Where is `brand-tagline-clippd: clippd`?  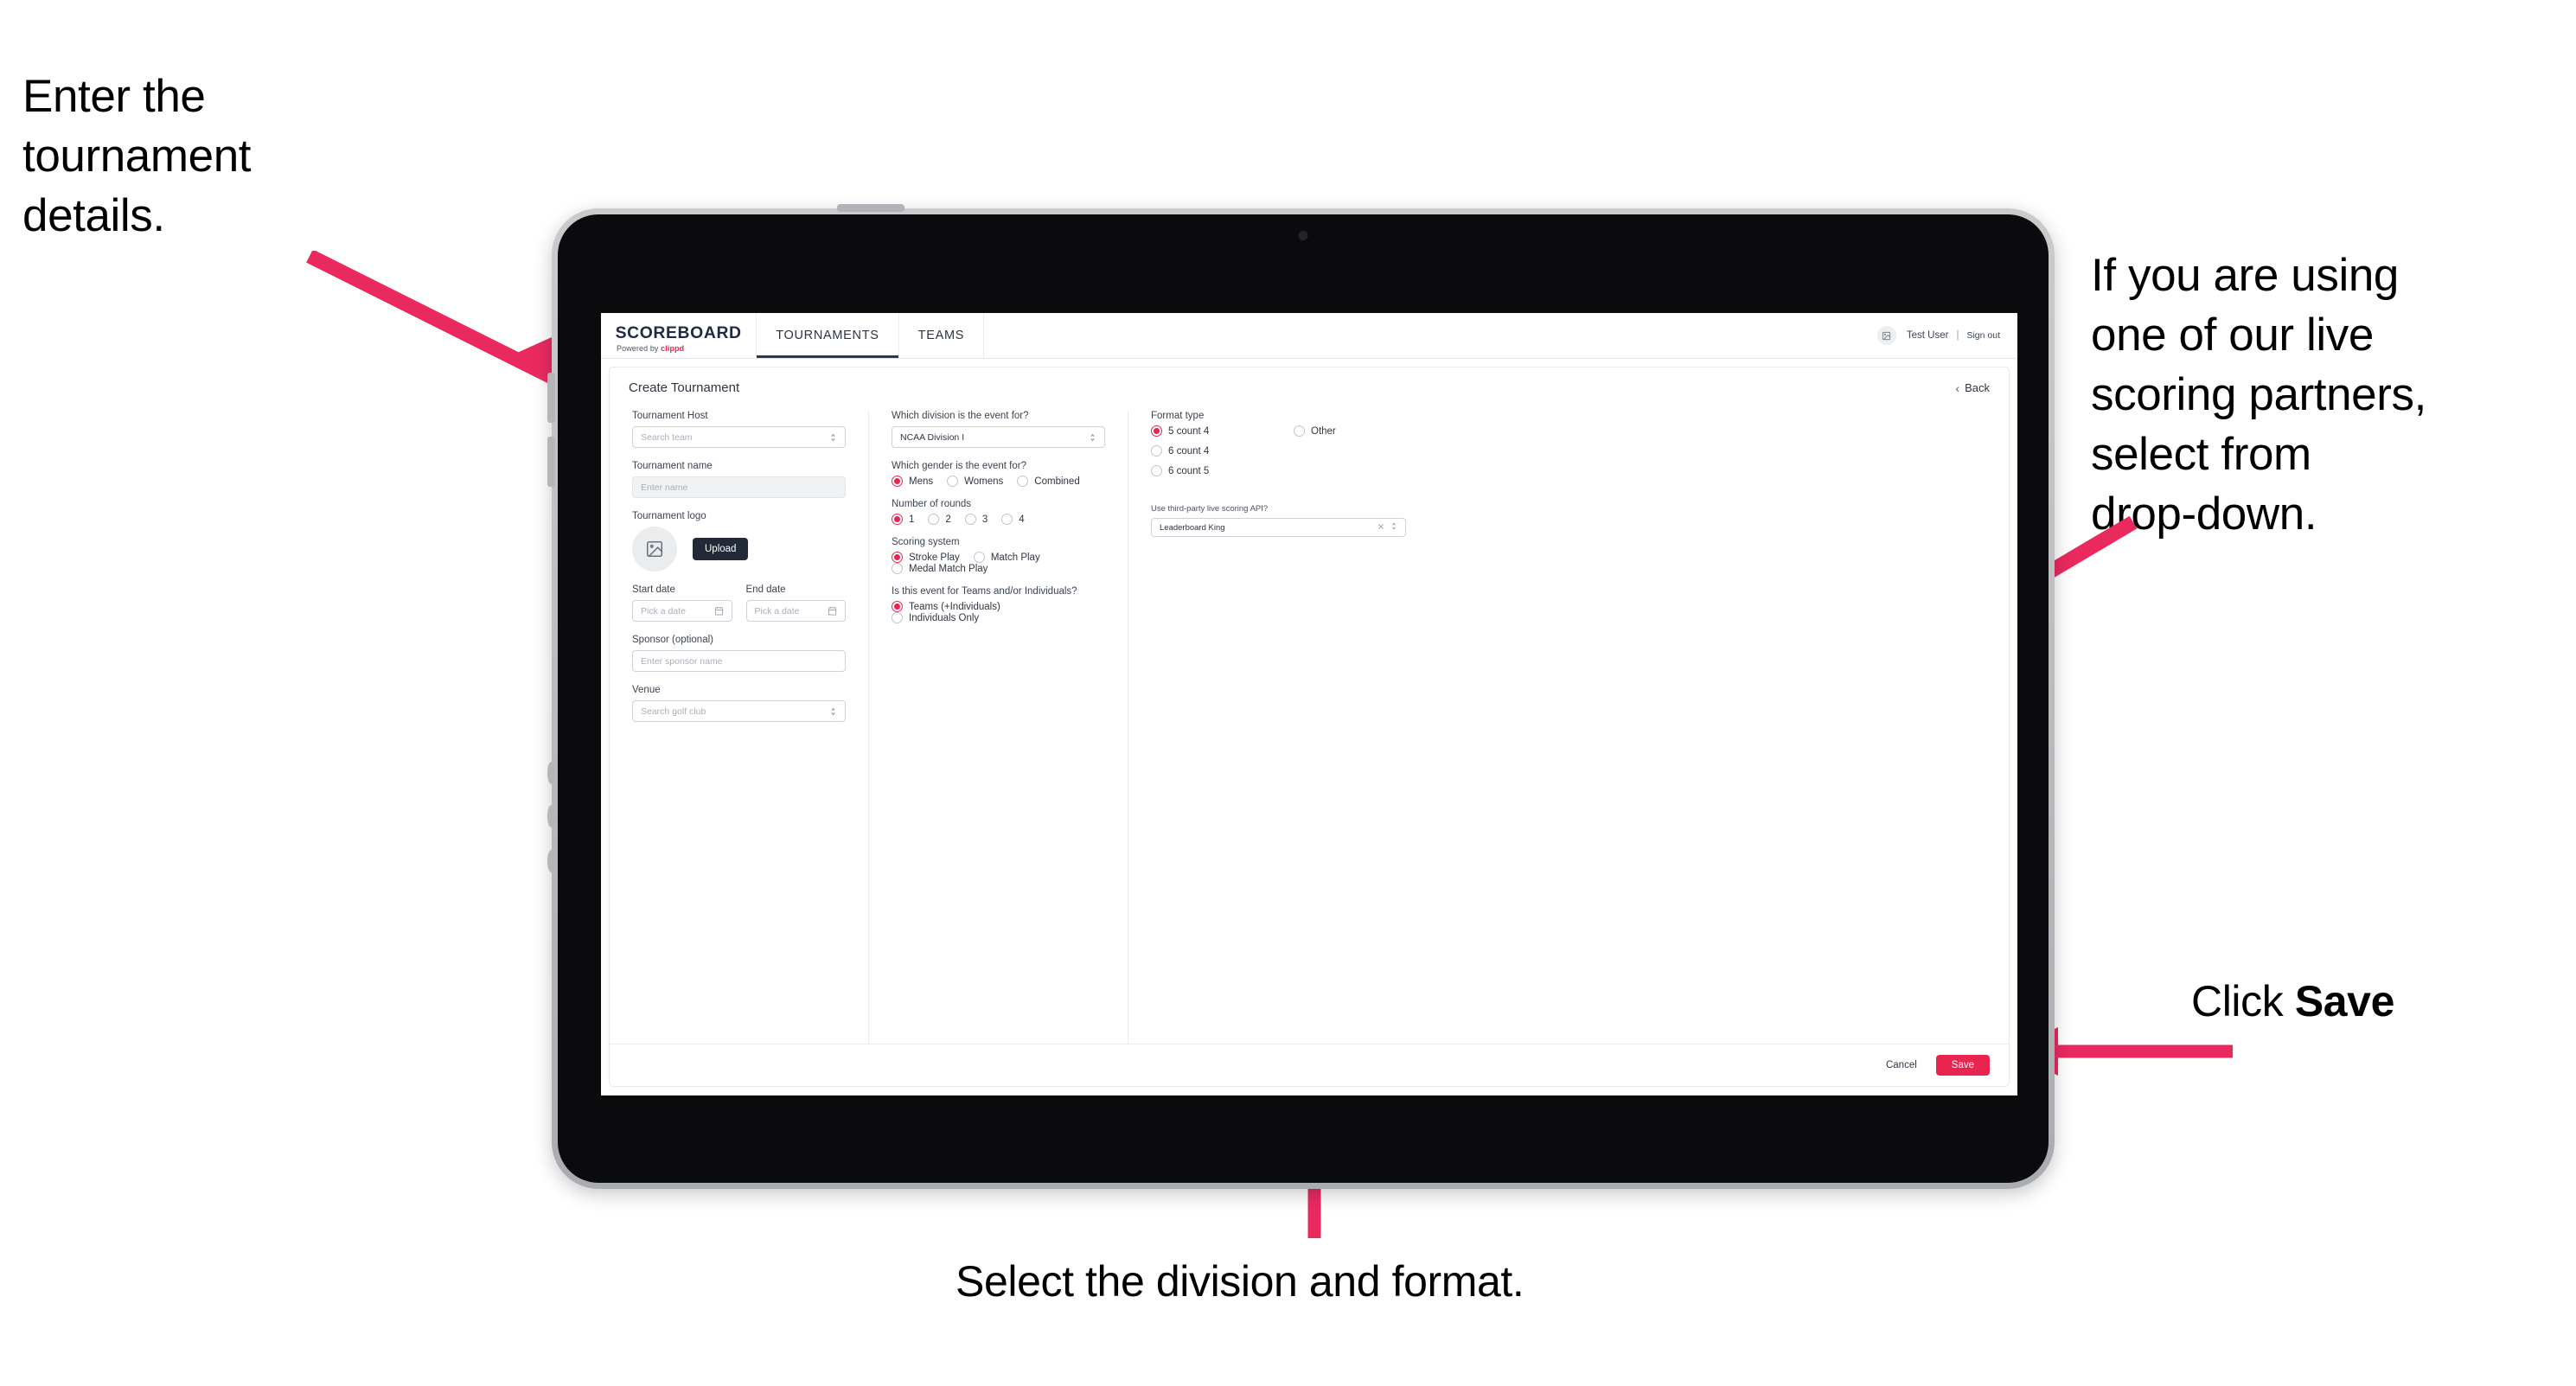 brand-tagline-clippd: clippd is located at coordinates (673, 348).